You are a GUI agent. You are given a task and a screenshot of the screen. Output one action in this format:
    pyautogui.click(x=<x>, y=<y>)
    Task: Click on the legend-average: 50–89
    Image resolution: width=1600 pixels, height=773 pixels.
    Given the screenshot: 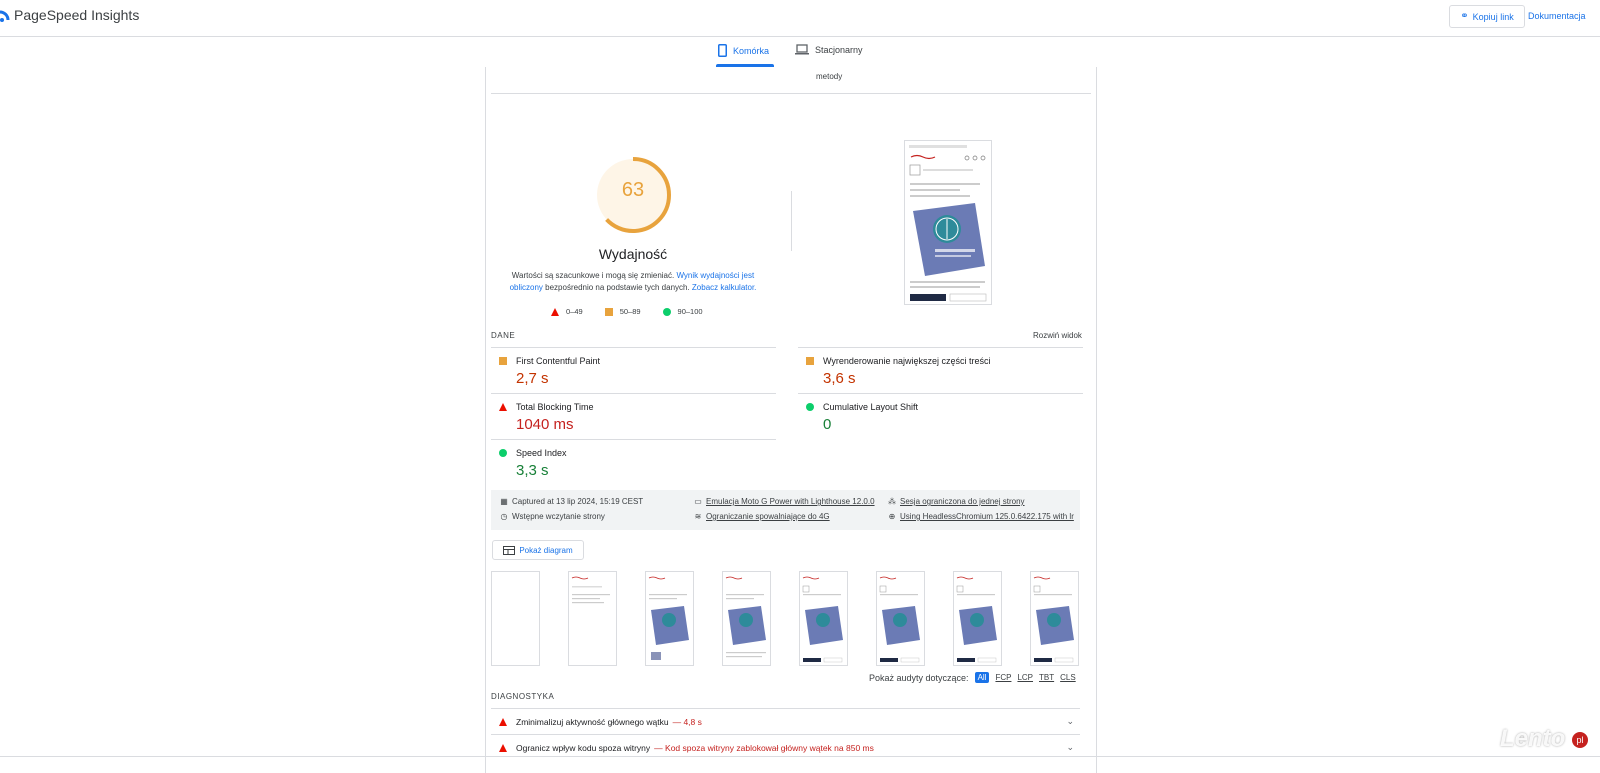 What is the action you would take?
    pyautogui.click(x=622, y=311)
    